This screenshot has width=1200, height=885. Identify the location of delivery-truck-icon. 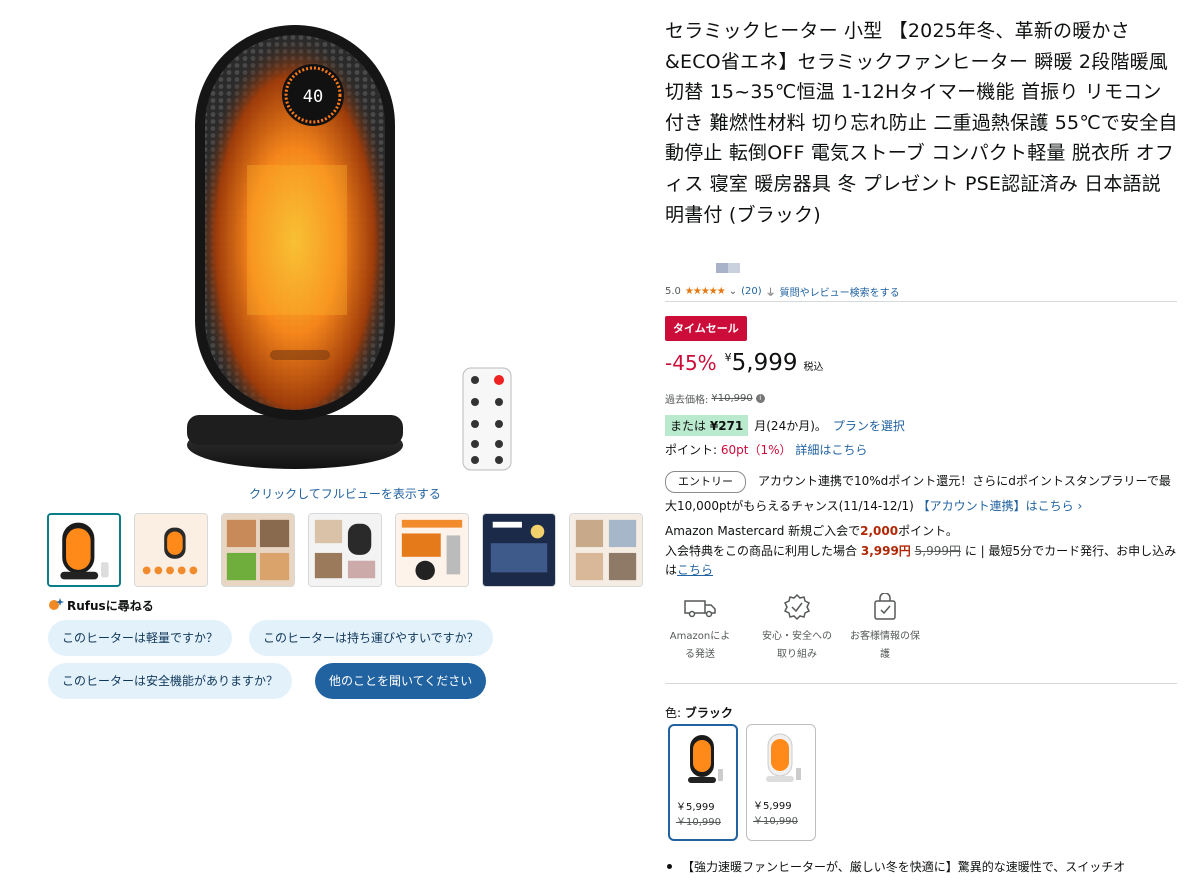
(700, 607).